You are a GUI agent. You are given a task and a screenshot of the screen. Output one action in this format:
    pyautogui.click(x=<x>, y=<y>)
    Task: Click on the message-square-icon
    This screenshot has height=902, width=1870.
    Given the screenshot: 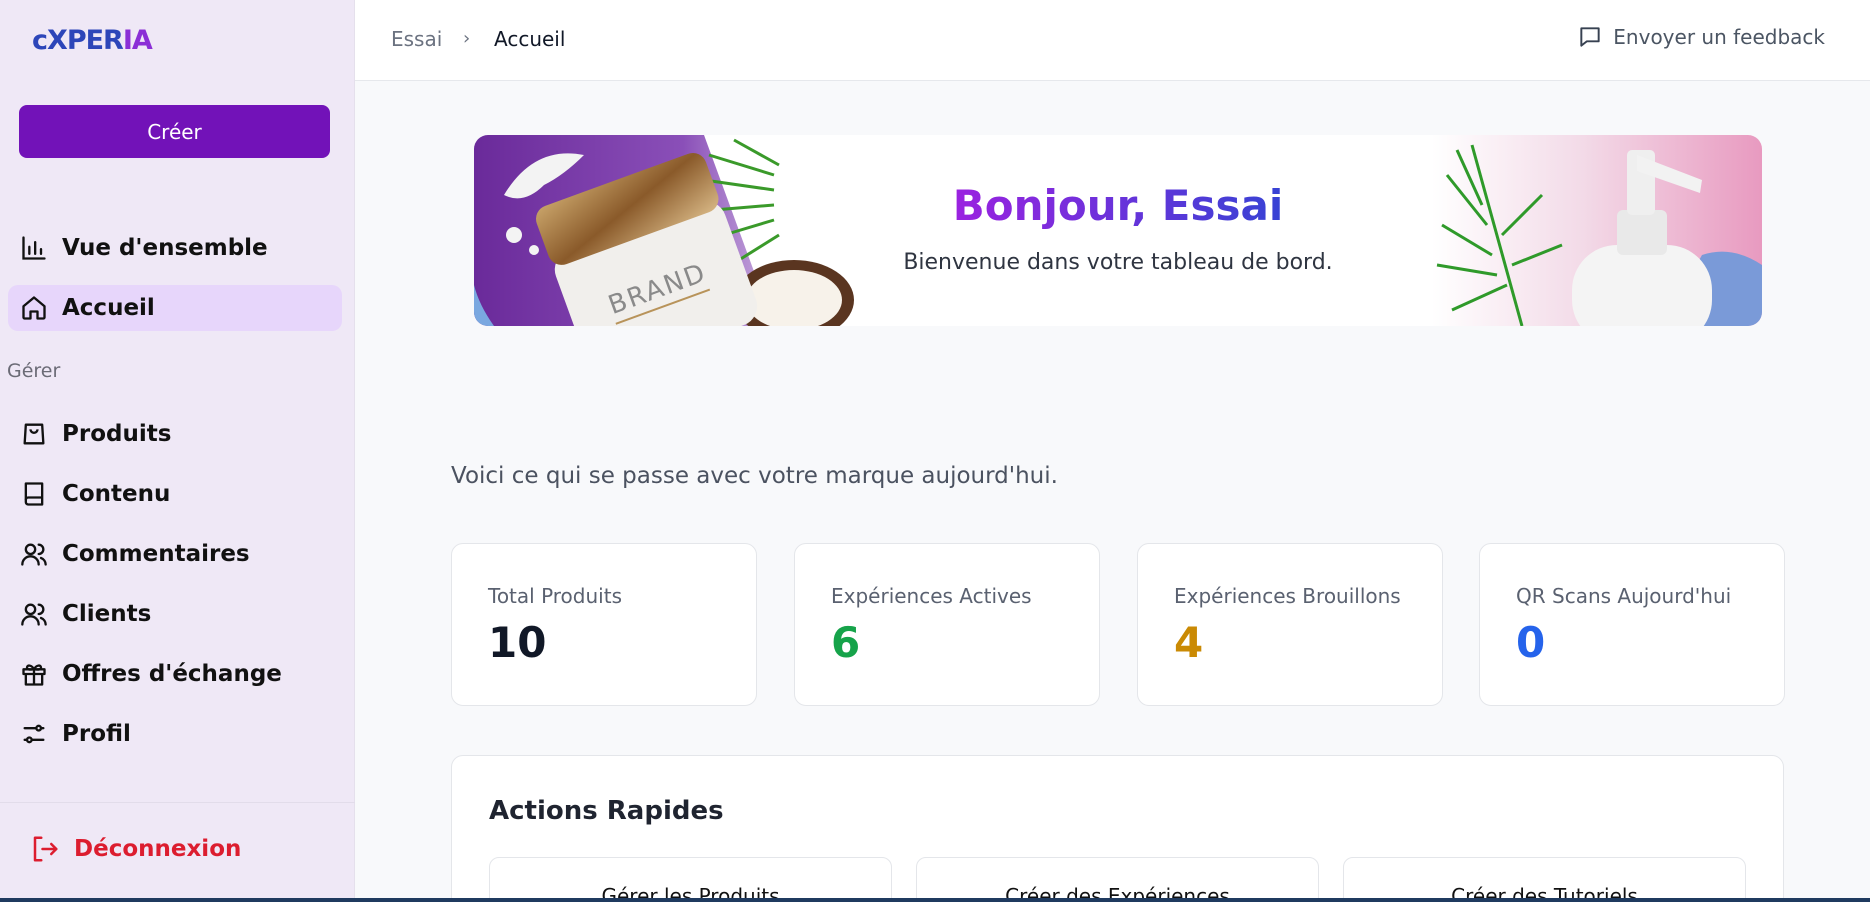 What is the action you would take?
    pyautogui.click(x=1590, y=37)
    